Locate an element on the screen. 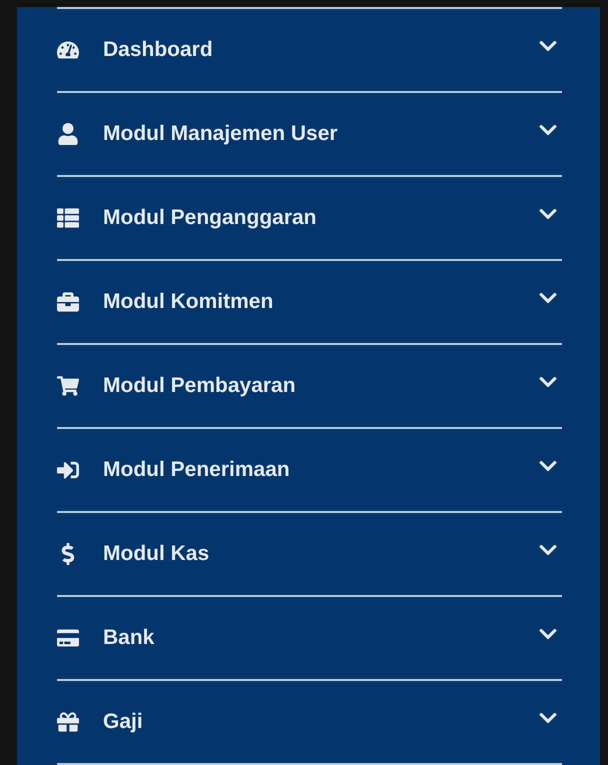  menu-label: Modul Kas is located at coordinates (156, 554).